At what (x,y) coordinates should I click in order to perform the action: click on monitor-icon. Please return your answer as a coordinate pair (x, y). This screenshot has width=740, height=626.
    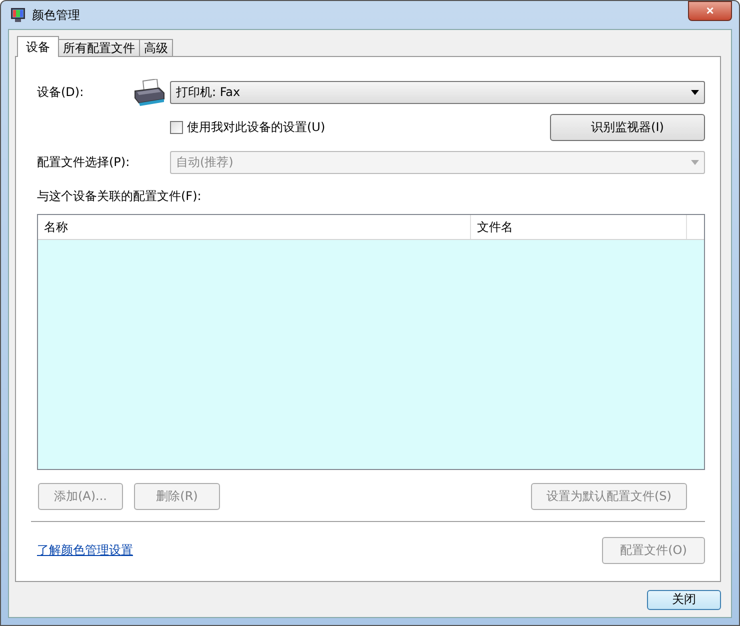
    Looking at the image, I should click on (18, 15).